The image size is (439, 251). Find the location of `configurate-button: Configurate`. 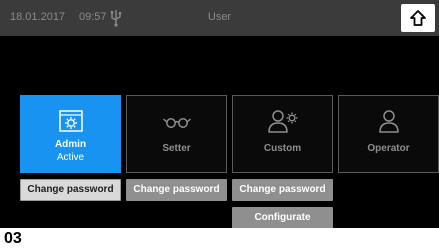

configurate-button: Configurate is located at coordinates (282, 217).